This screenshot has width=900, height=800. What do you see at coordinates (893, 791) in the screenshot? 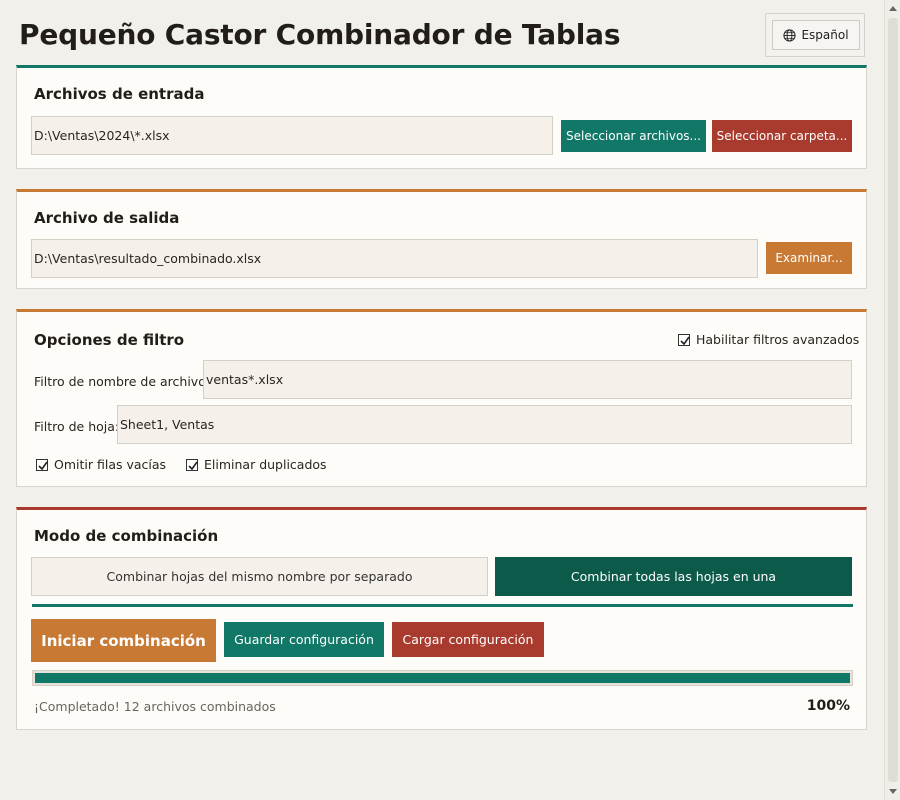
I see `scroll-down-icon` at bounding box center [893, 791].